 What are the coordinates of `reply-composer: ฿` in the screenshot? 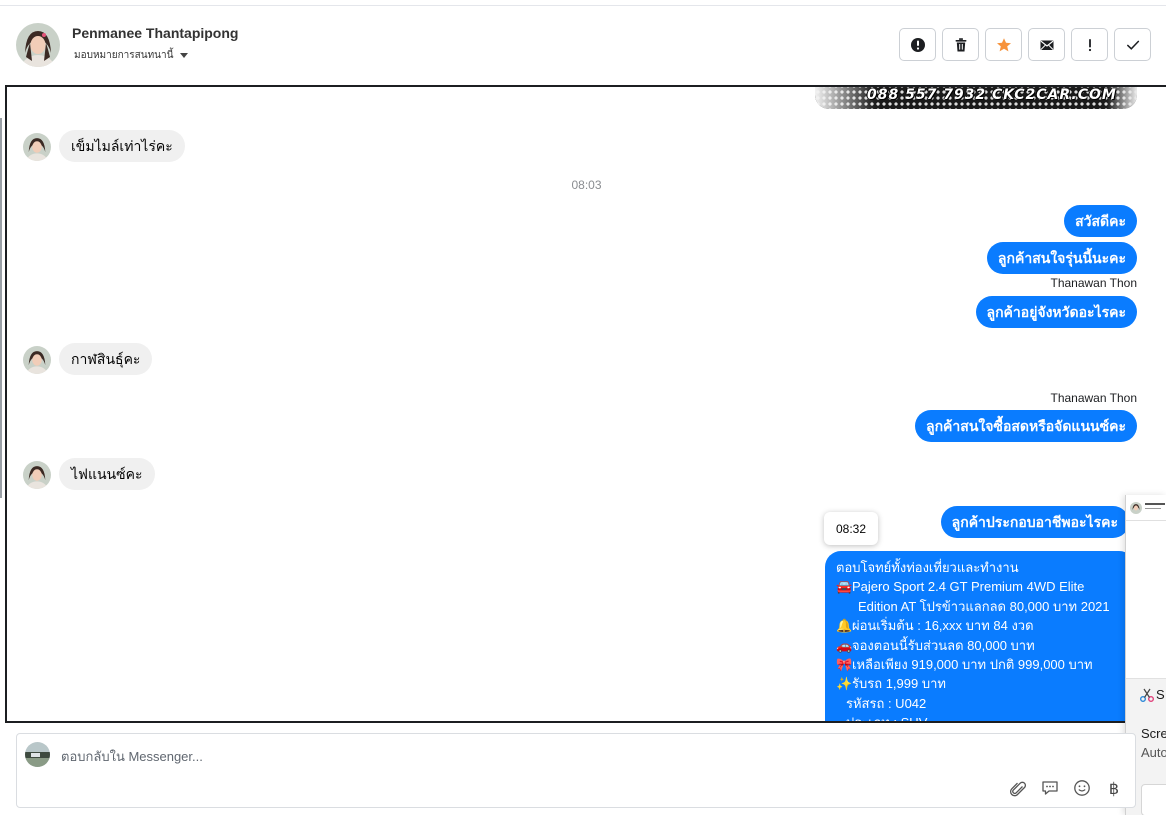 It's located at (576, 770).